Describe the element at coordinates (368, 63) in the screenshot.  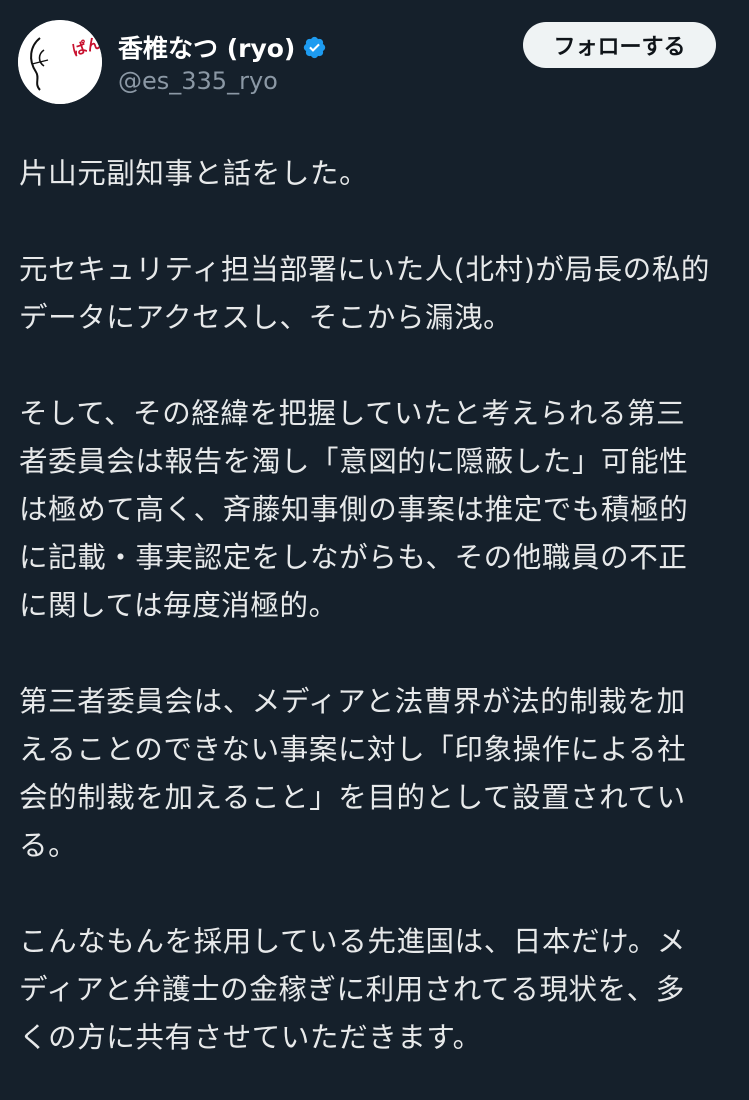
I see `post-header: ぱんぱん~ 香椎なつ (ryo) @es_335_ryo フォローする` at that location.